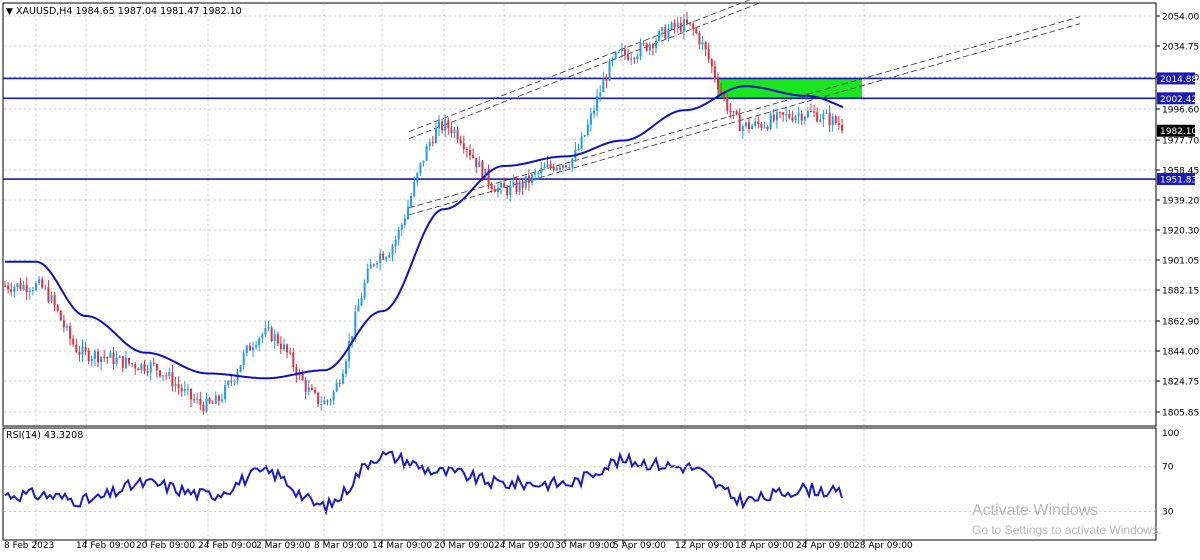 Image resolution: width=1200 pixels, height=560 pixels. Describe the element at coordinates (9, 12) in the screenshot. I see `chart-dropdown-icon: ▼` at that location.